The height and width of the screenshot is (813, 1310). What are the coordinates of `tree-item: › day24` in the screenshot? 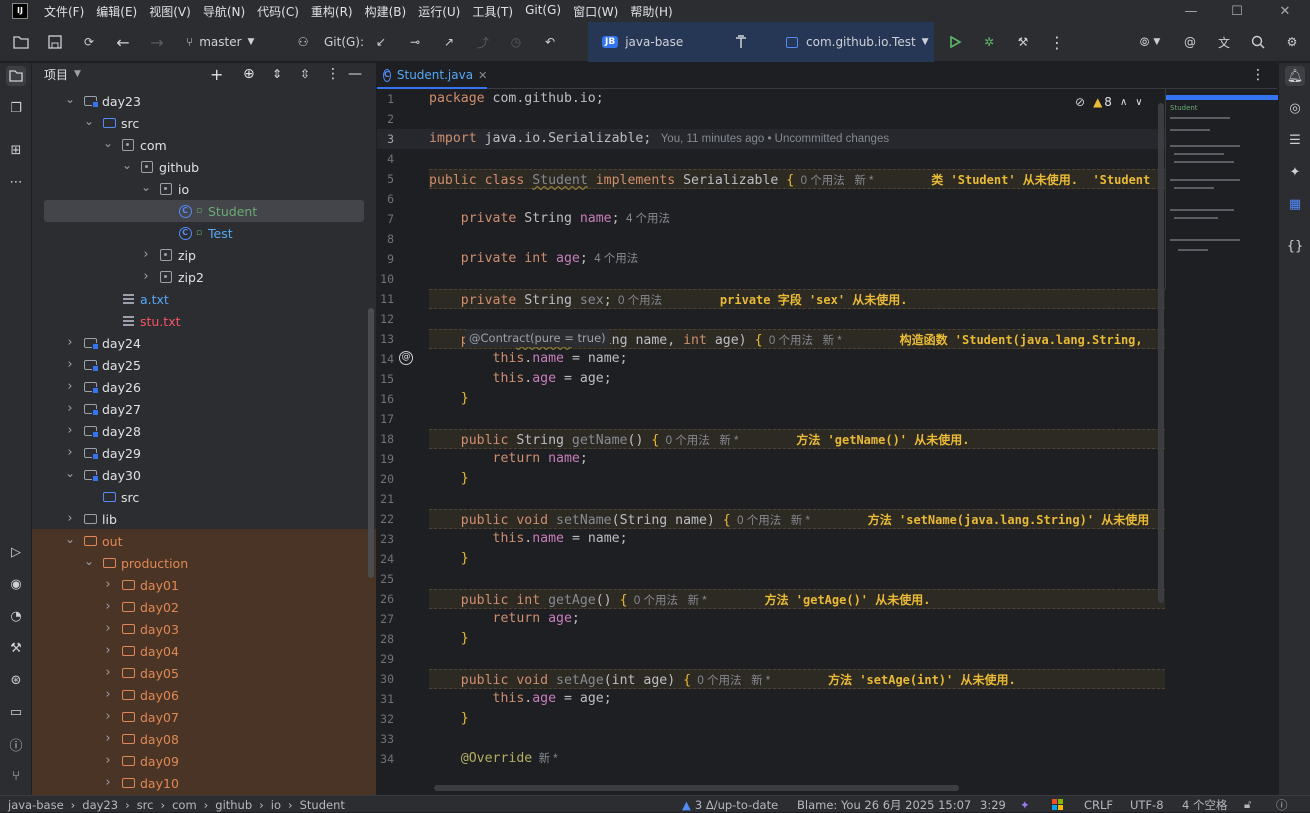 It's located at (204, 343).